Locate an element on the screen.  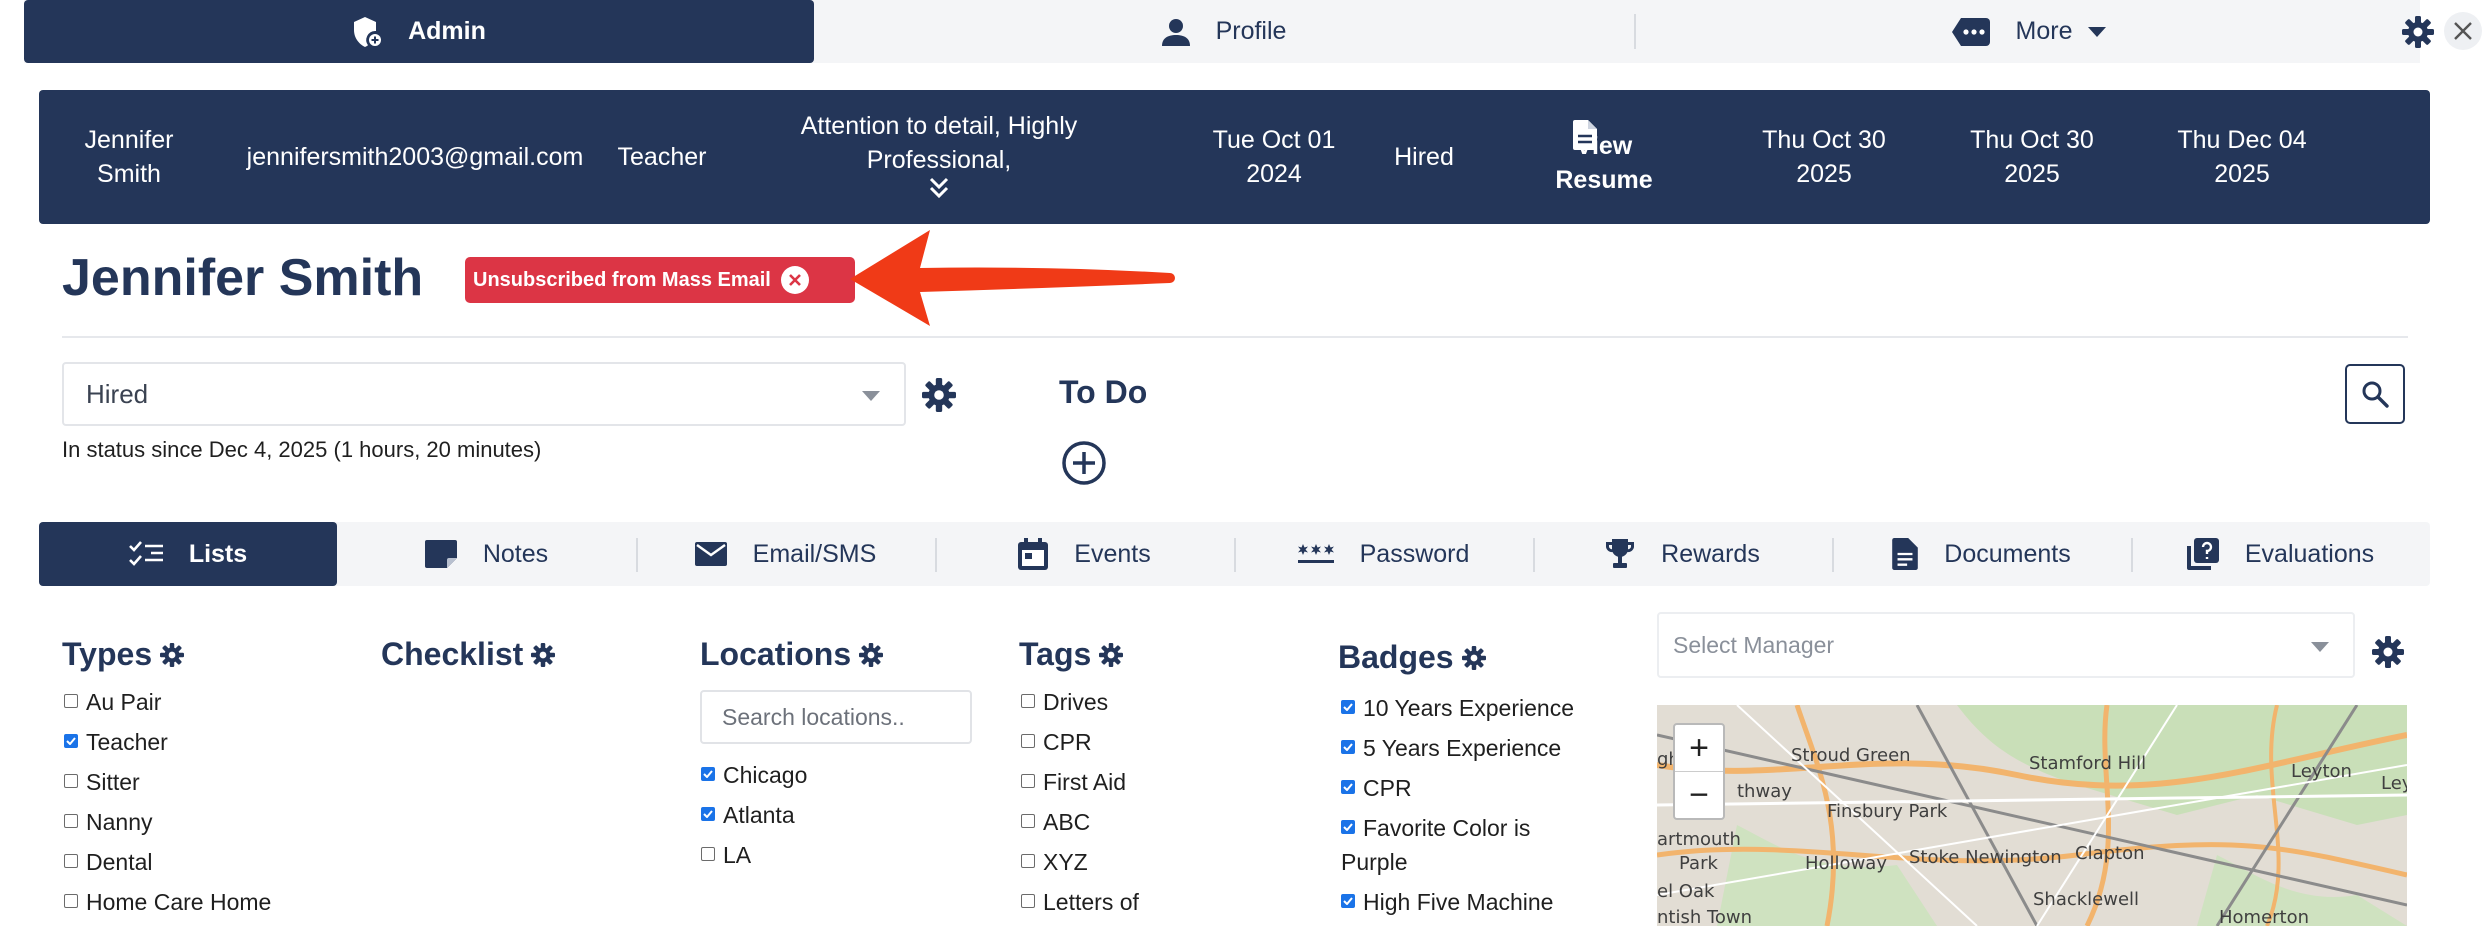
checkbox-label: 5 Years Experience is located at coordinates (1462, 748).